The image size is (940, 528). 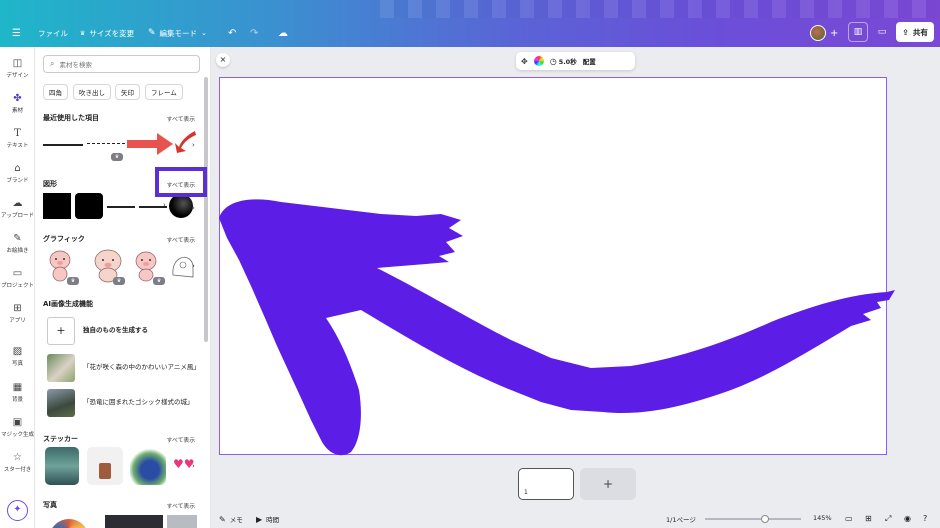 I want to click on rail-label: お絵描き, so click(x=17, y=251).